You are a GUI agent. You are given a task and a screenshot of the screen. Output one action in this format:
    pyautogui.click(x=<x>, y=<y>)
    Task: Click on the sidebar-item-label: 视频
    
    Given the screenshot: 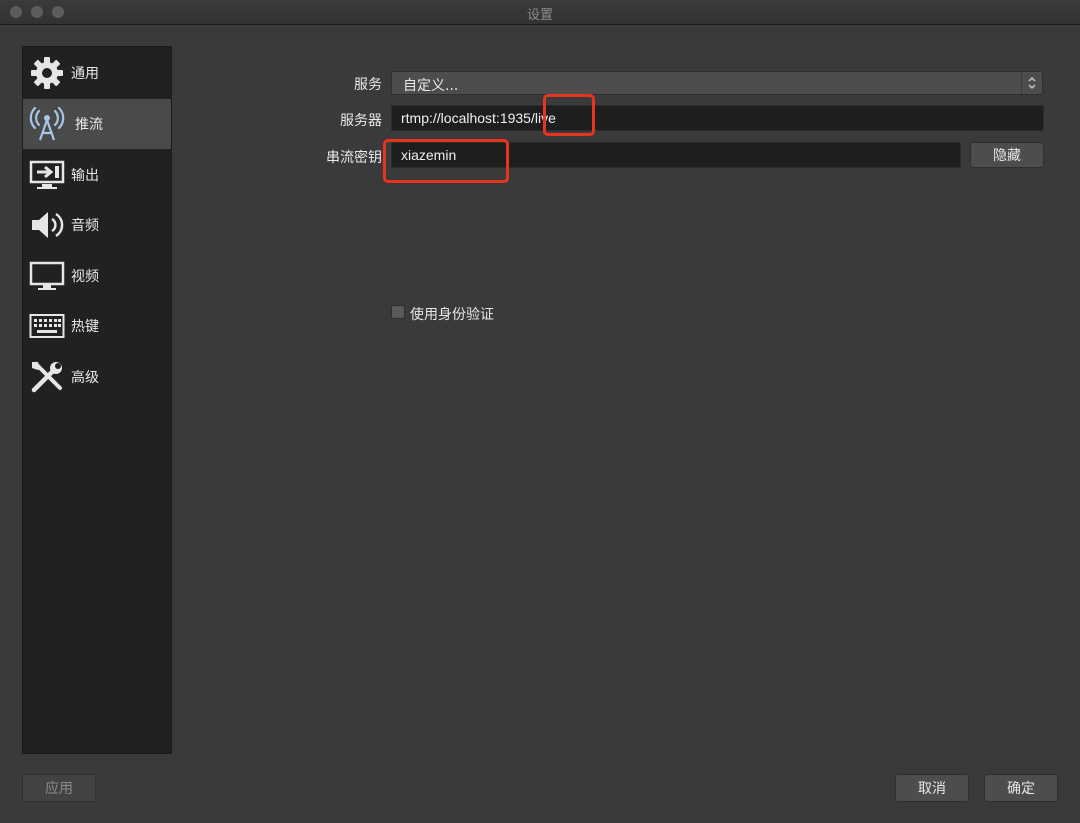 What is the action you would take?
    pyautogui.click(x=85, y=277)
    